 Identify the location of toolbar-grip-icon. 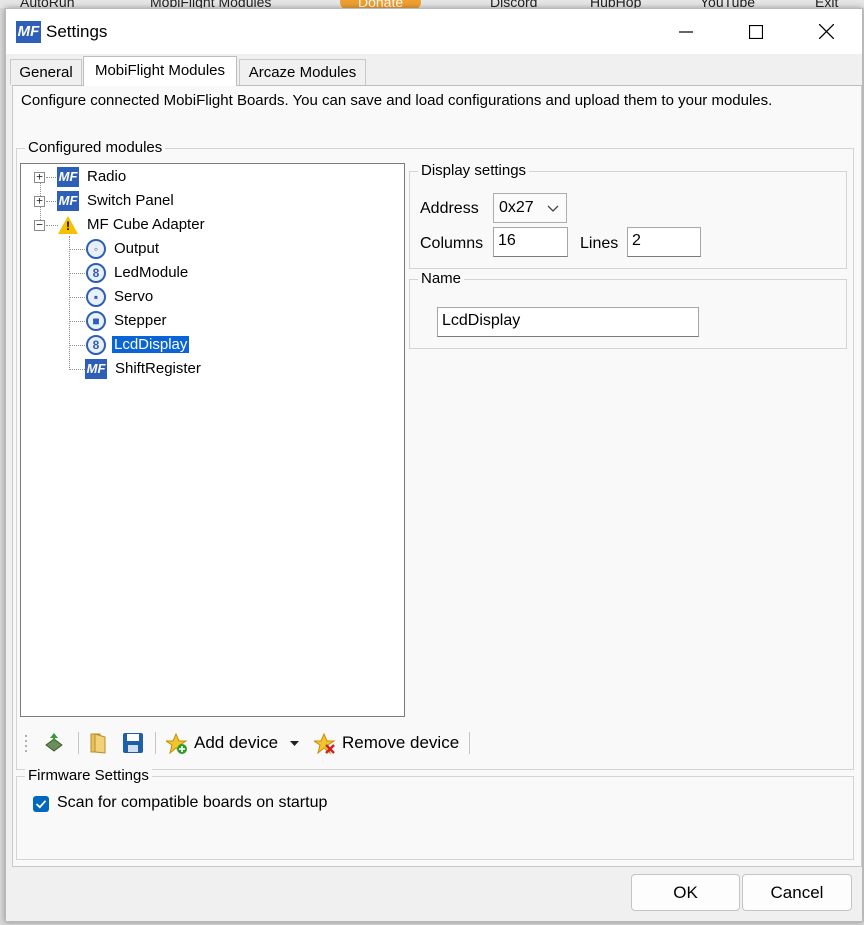
(26, 743).